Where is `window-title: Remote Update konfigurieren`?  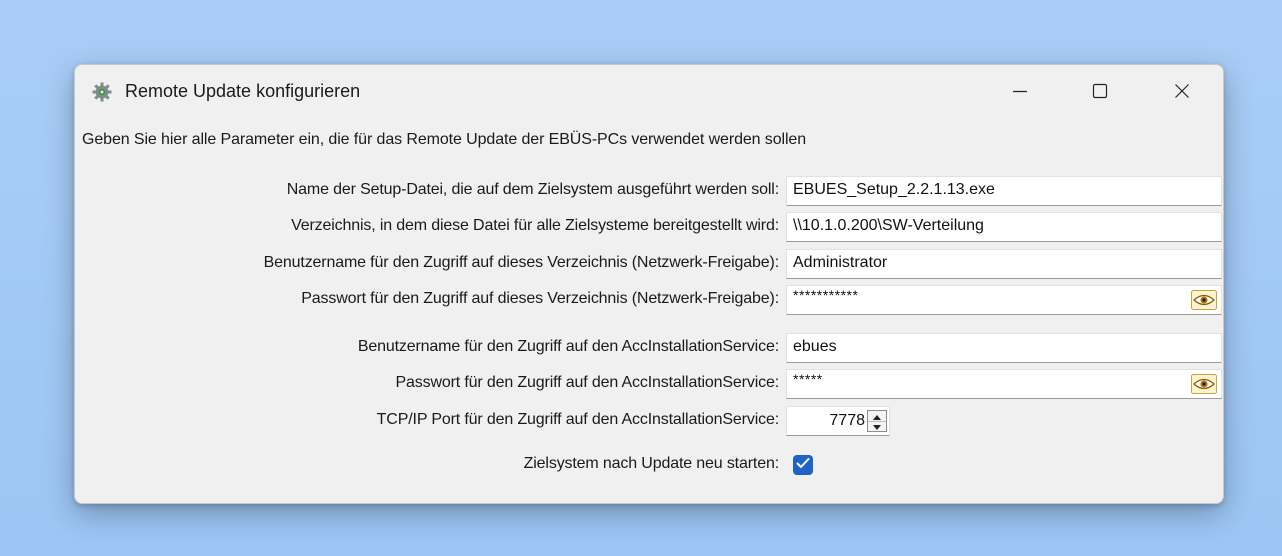
window-title: Remote Update konfigurieren is located at coordinates (243, 91).